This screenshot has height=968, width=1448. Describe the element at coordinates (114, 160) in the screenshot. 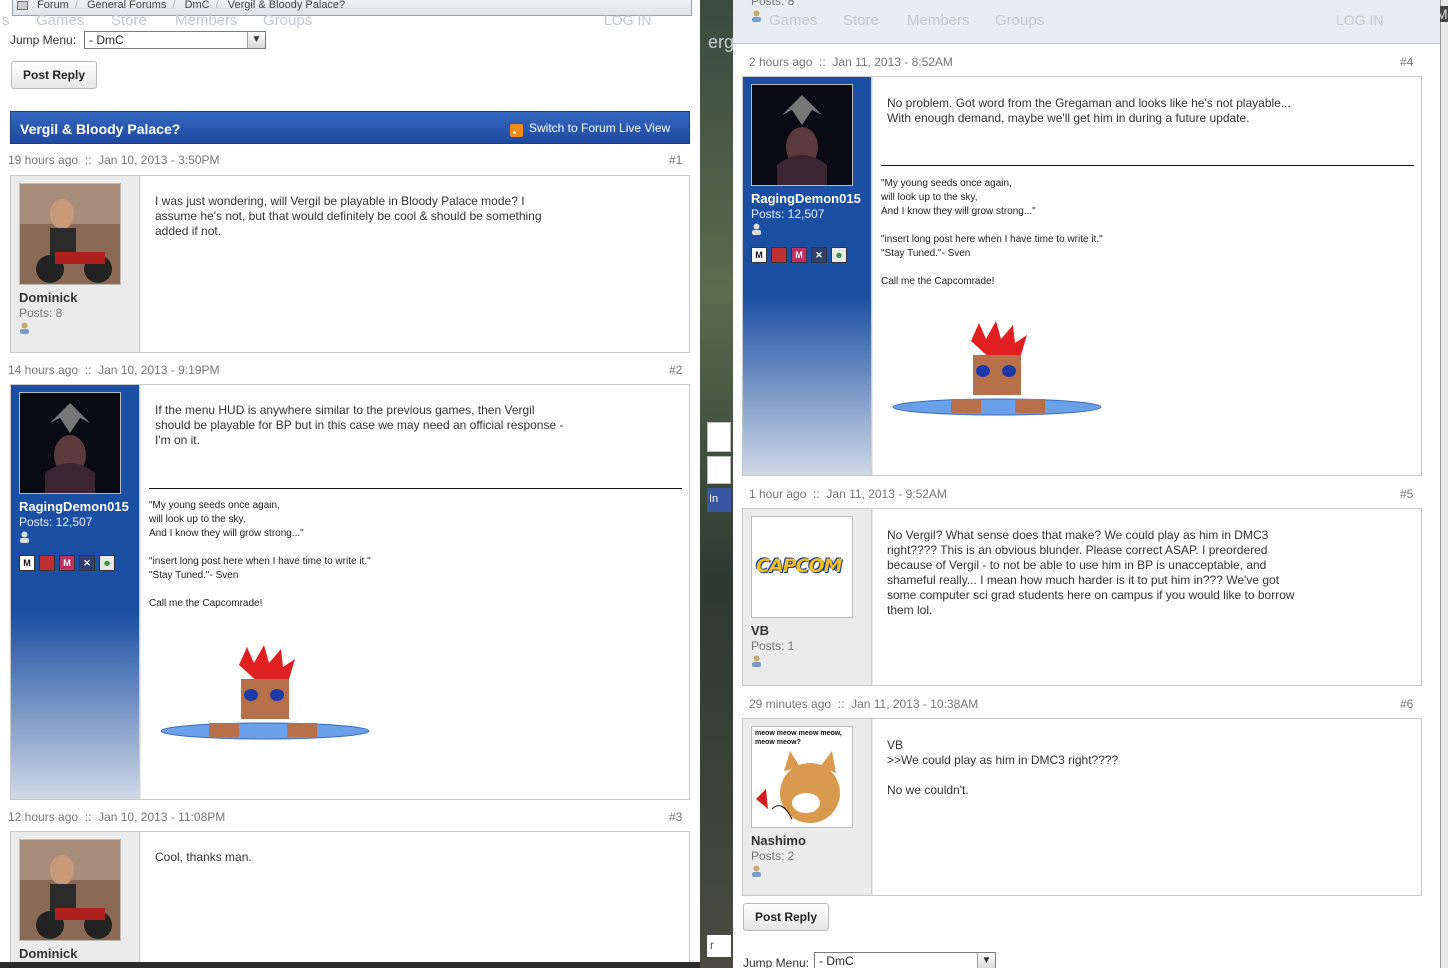

I see `post-timestamp: 19 hours ago :: Jan 10, 2013 - 3:50PM` at that location.